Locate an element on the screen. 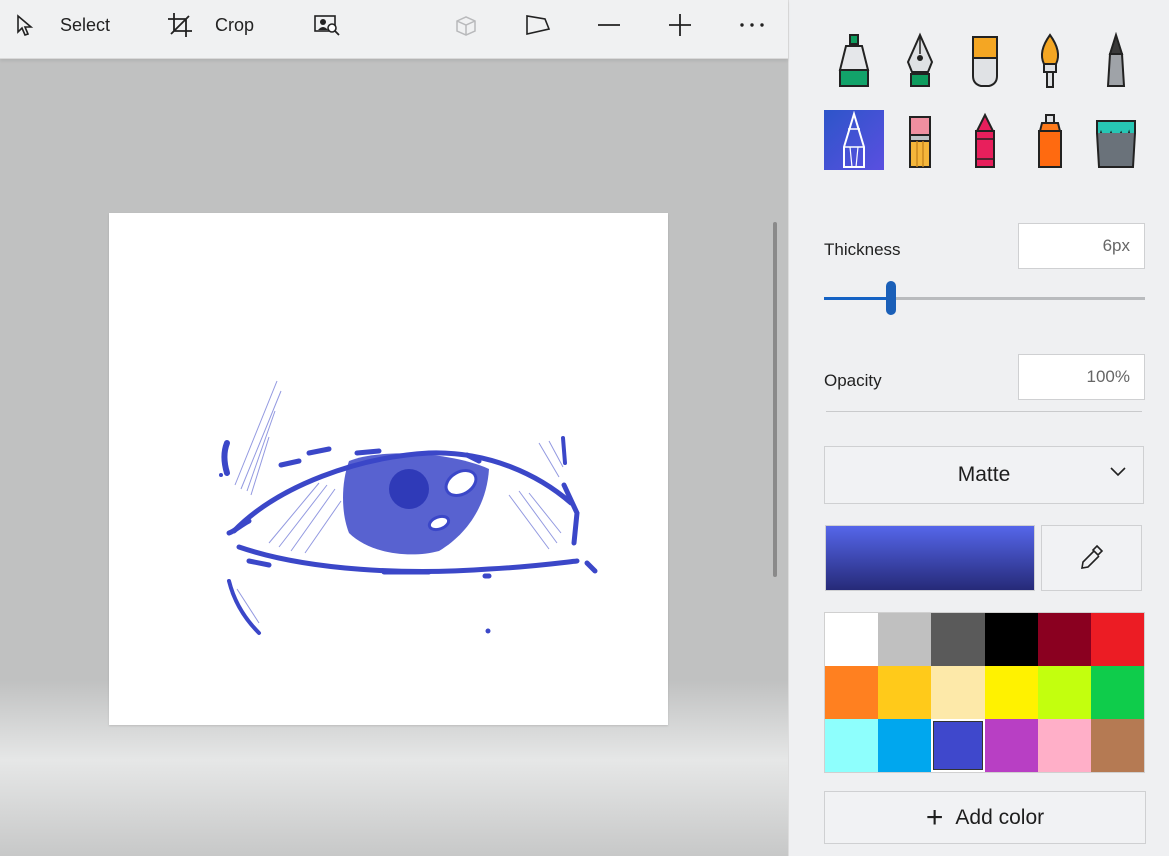  eye-sketch is located at coordinates (408, 507).